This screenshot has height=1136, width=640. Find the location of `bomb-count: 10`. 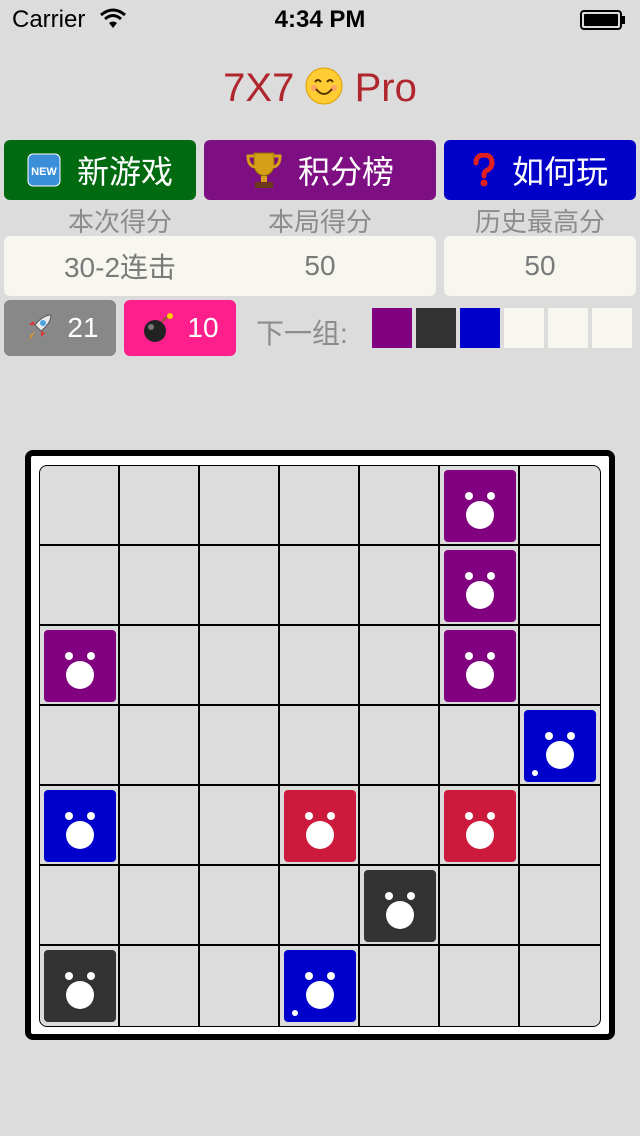

bomb-count: 10 is located at coordinates (203, 327).